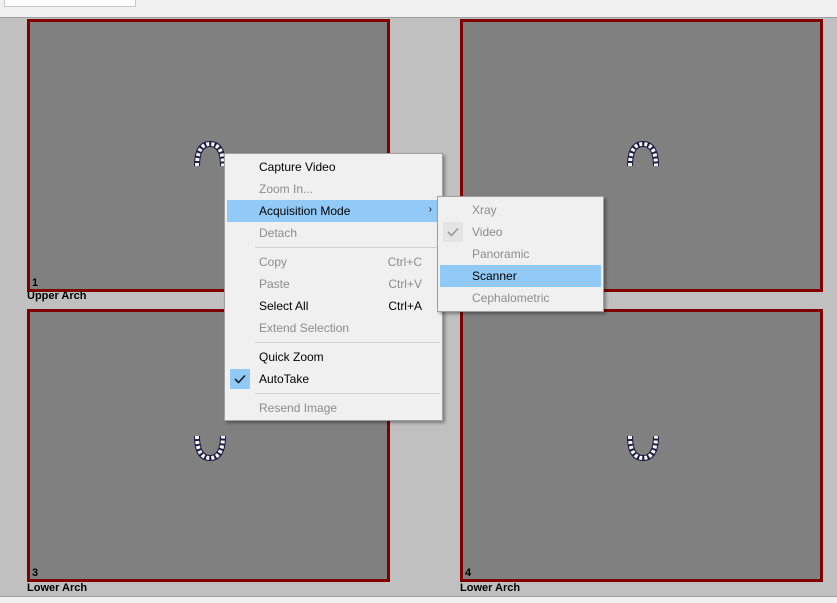 This screenshot has width=837, height=603. I want to click on menu-item-select-all: Select All Ctrl+A, so click(333, 306).